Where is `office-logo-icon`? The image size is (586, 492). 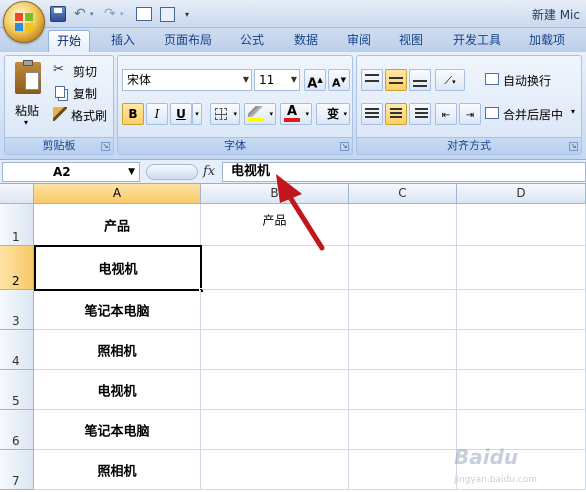 office-logo-icon is located at coordinates (24, 22).